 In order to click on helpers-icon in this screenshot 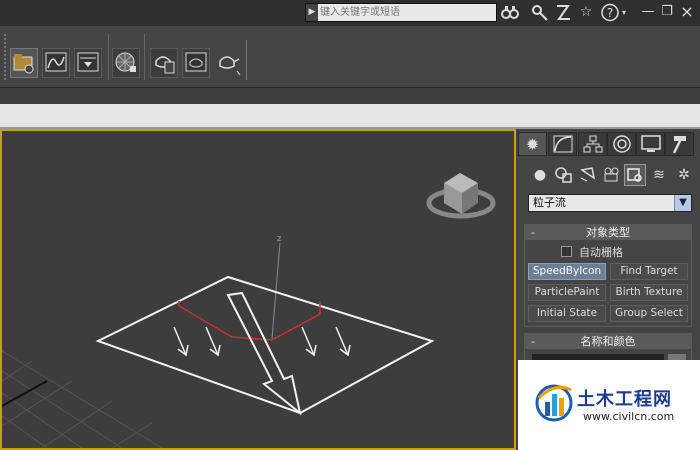, I will do `click(635, 175)`.